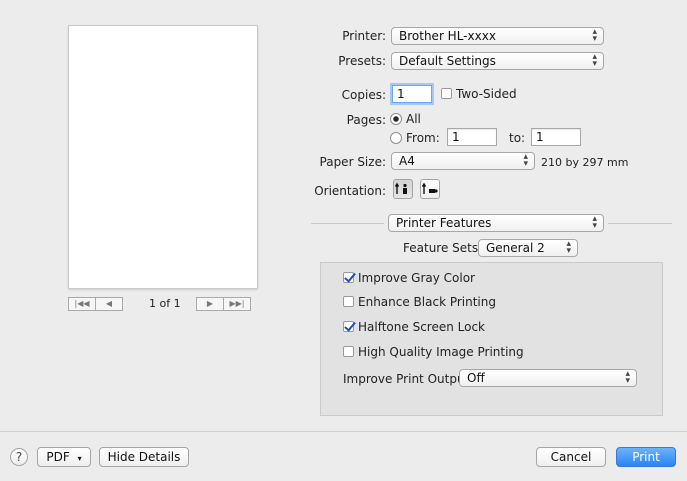  I want to click on pages-label: Pages:, so click(366, 120).